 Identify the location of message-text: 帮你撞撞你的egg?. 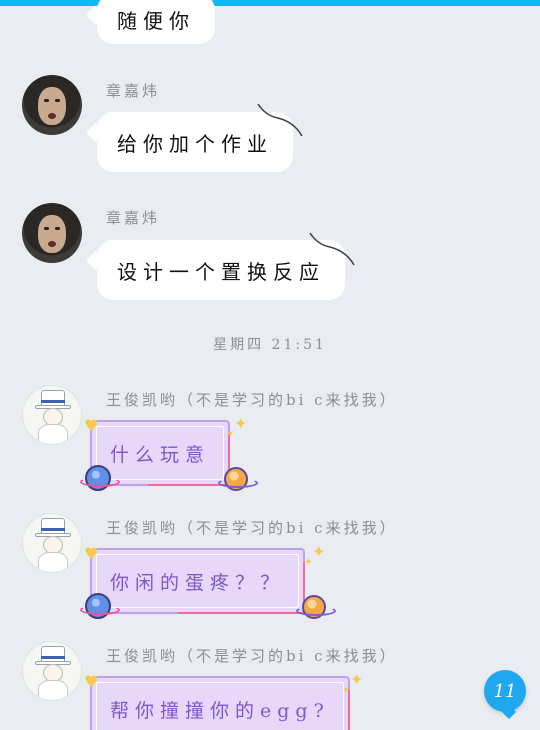
(220, 710).